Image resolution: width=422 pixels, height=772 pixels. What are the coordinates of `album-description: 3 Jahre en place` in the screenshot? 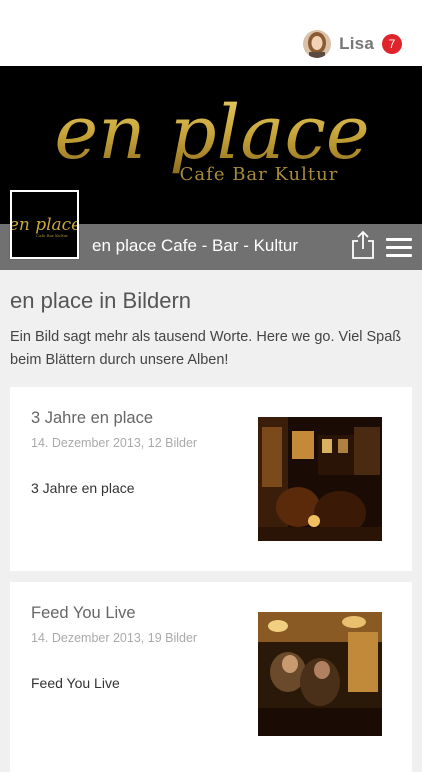 It's located at (83, 488).